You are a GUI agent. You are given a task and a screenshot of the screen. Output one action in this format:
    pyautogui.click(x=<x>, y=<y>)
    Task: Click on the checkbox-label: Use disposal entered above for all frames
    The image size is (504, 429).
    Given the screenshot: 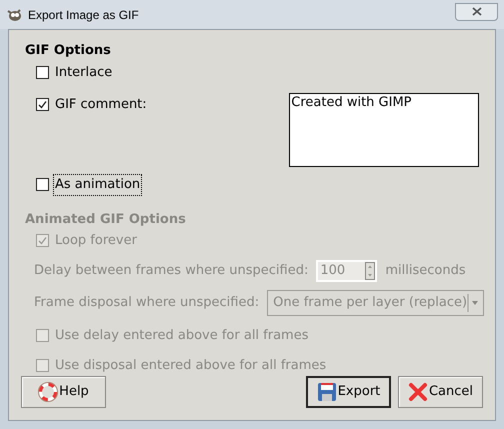 What is the action you would take?
    pyautogui.click(x=191, y=366)
    